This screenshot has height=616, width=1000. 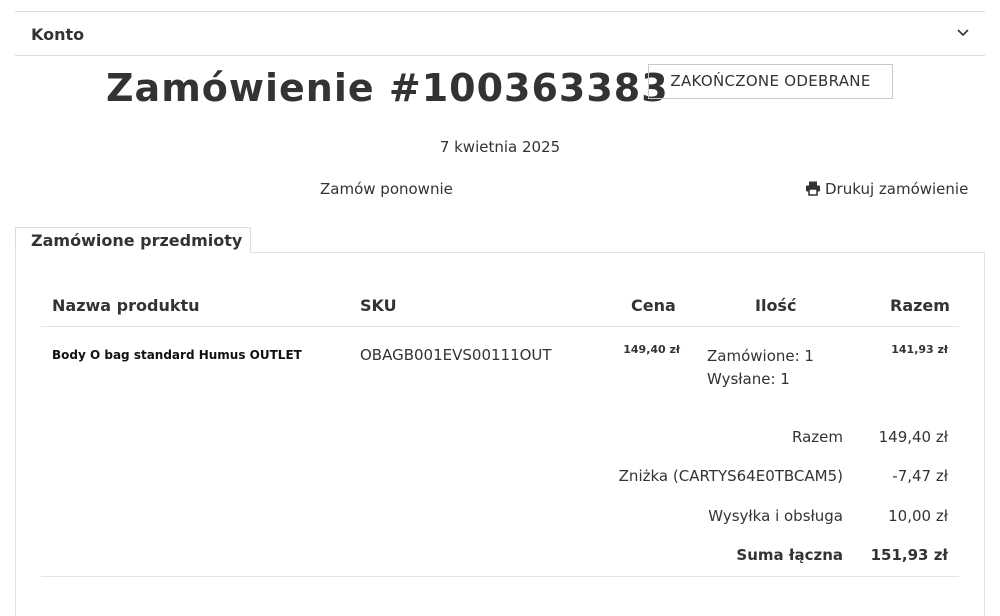 I want to click on quantity-shipped: Wysłane: 1, so click(x=748, y=379).